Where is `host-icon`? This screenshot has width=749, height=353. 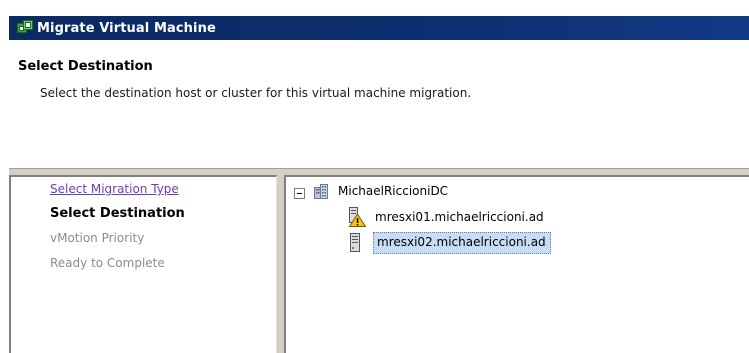 host-icon is located at coordinates (355, 242).